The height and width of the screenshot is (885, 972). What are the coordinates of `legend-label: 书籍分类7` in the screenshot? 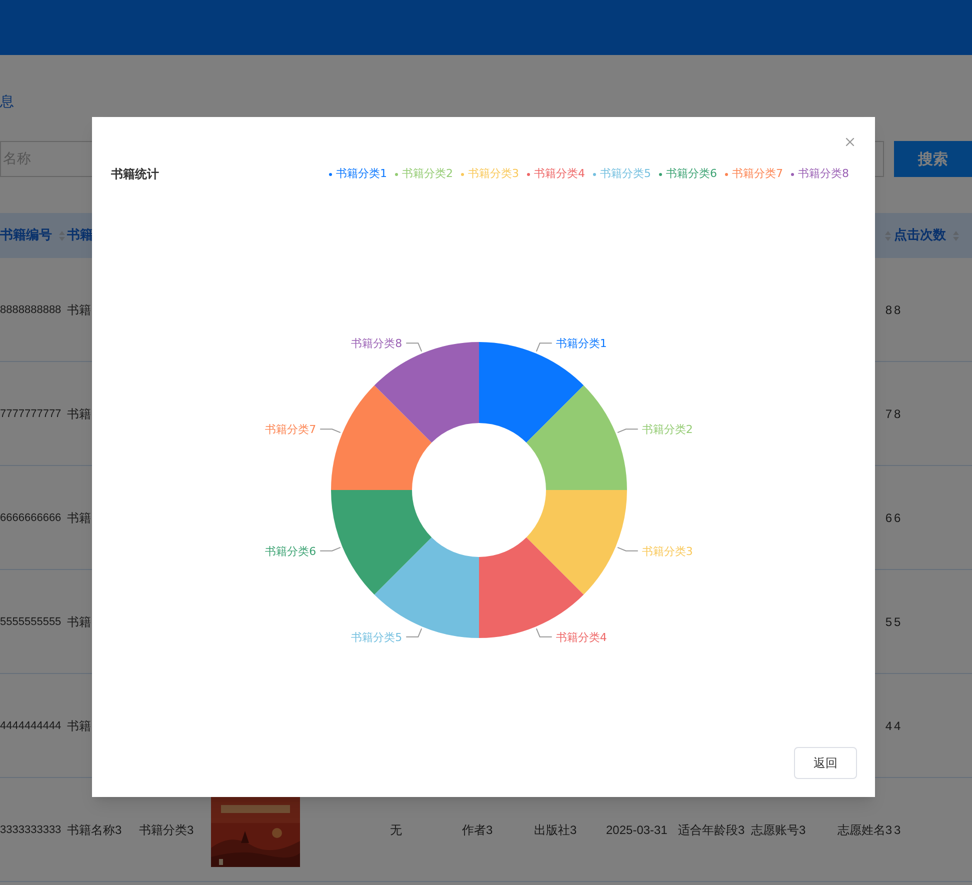 It's located at (757, 174).